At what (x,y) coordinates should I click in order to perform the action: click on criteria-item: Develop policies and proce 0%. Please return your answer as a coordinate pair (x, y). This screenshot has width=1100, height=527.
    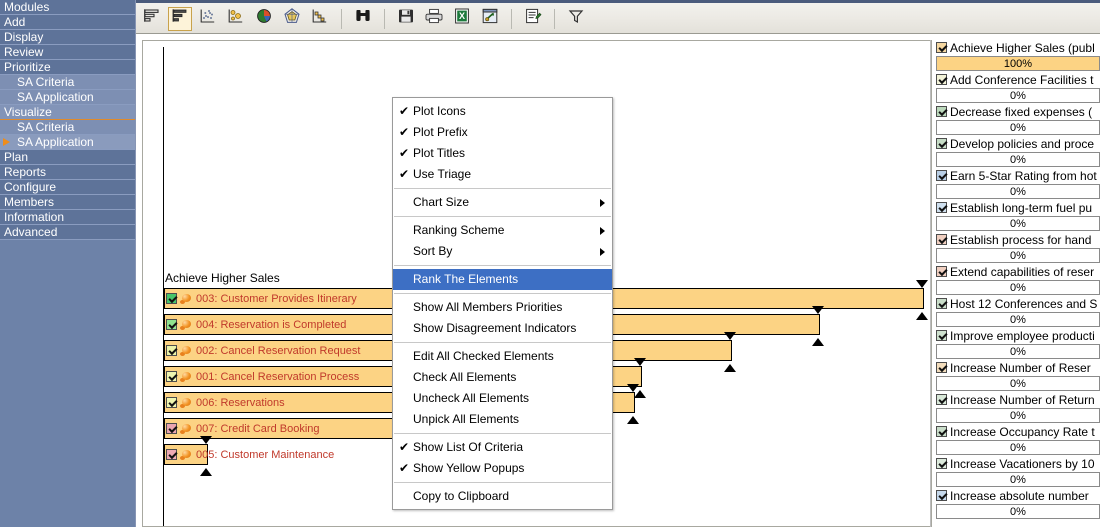
    Looking at the image, I should click on (1018, 151).